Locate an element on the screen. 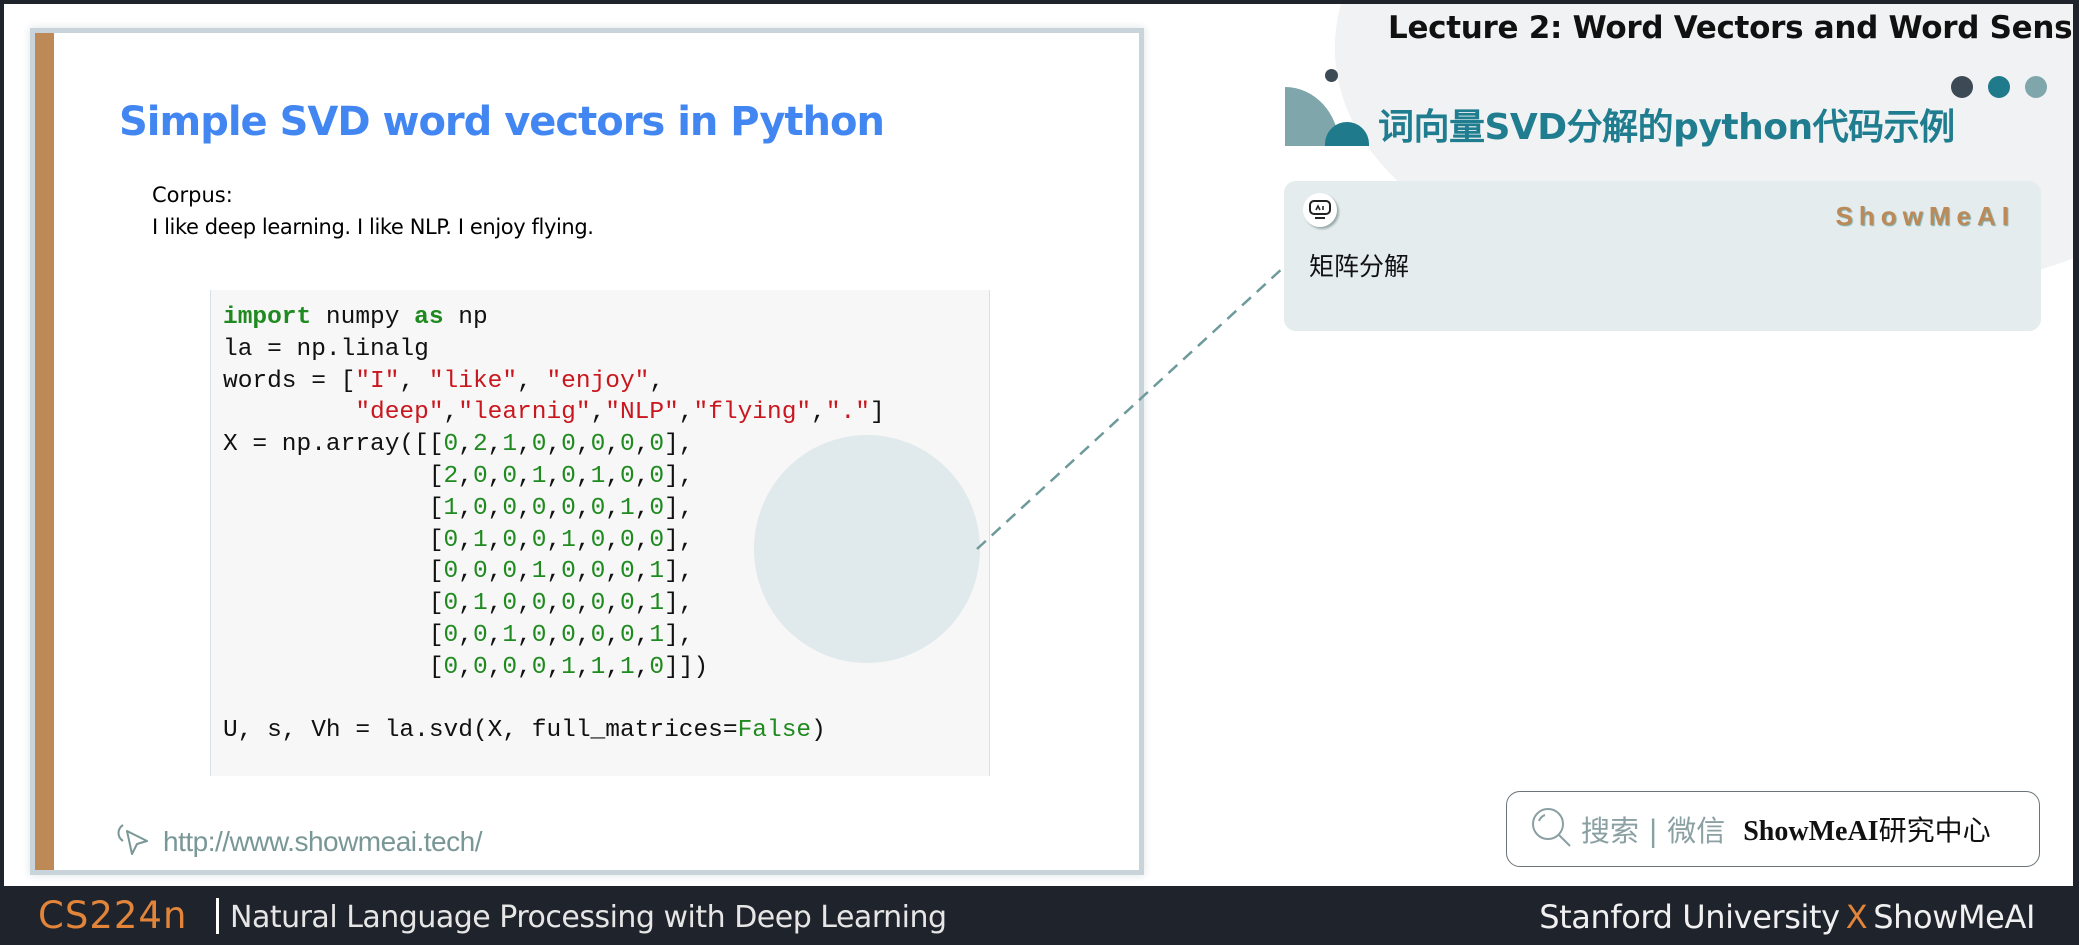 The height and width of the screenshot is (945, 2079). search-hint: 搜索 | 微信 is located at coordinates (1653, 831).